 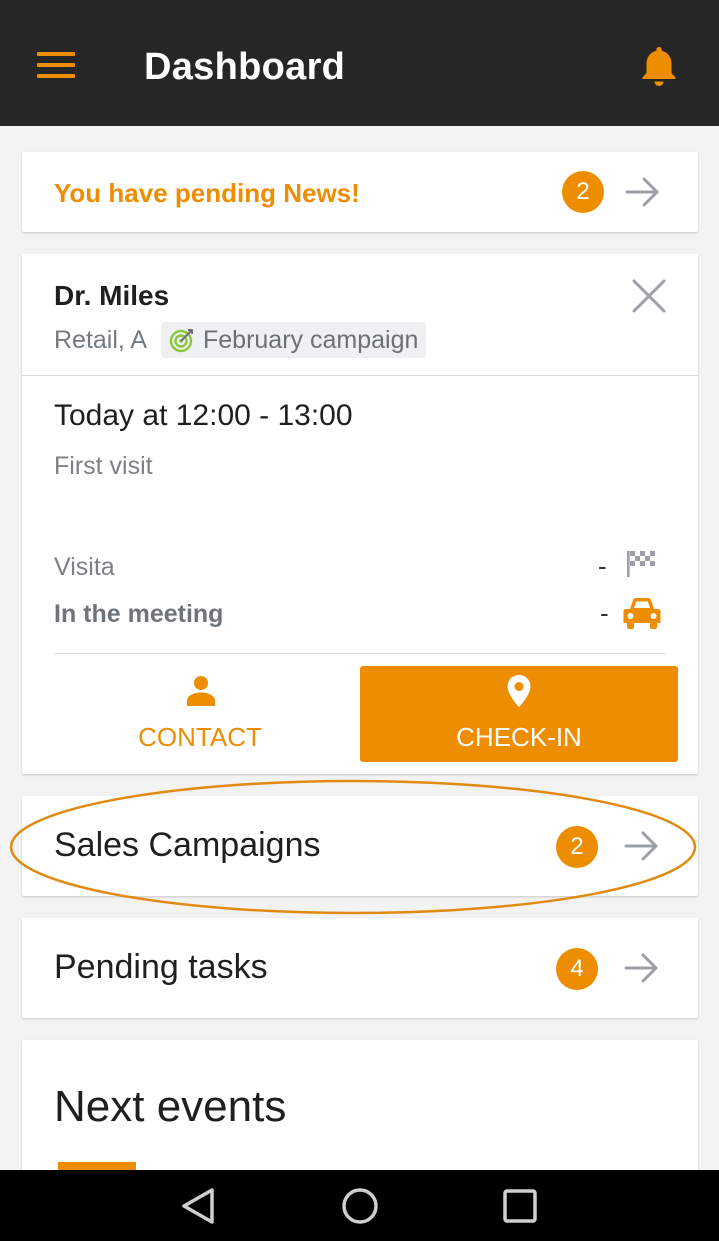 What do you see at coordinates (201, 691) in the screenshot?
I see `person-icon` at bounding box center [201, 691].